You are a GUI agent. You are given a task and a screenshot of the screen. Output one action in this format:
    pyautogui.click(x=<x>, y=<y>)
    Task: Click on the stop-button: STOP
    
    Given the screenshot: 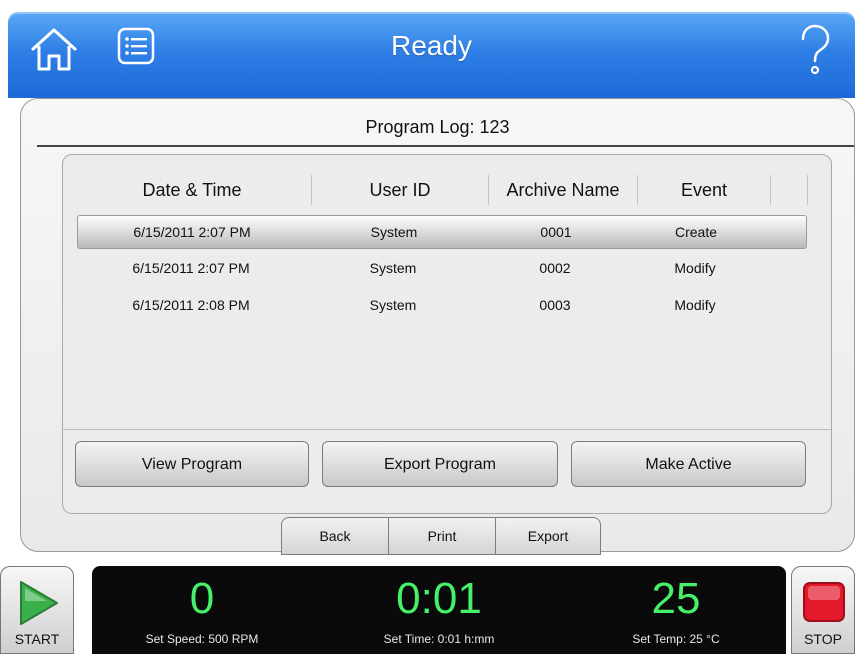 What is the action you would take?
    pyautogui.click(x=823, y=610)
    